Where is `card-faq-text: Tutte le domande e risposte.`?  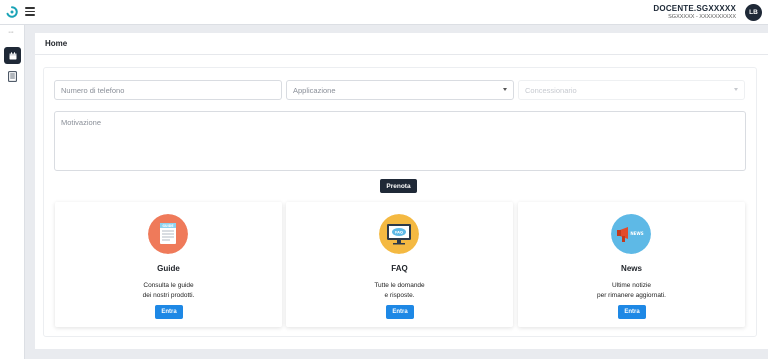 card-faq-text: Tutte le domande e risposte. is located at coordinates (399, 291).